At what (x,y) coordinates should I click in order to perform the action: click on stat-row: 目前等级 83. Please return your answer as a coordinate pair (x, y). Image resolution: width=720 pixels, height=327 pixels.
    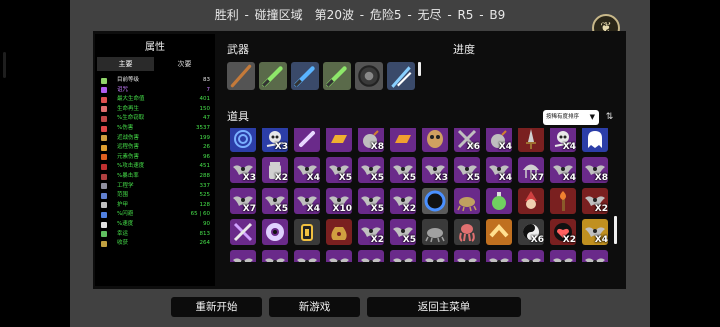
    Looking at the image, I should click on (154, 80).